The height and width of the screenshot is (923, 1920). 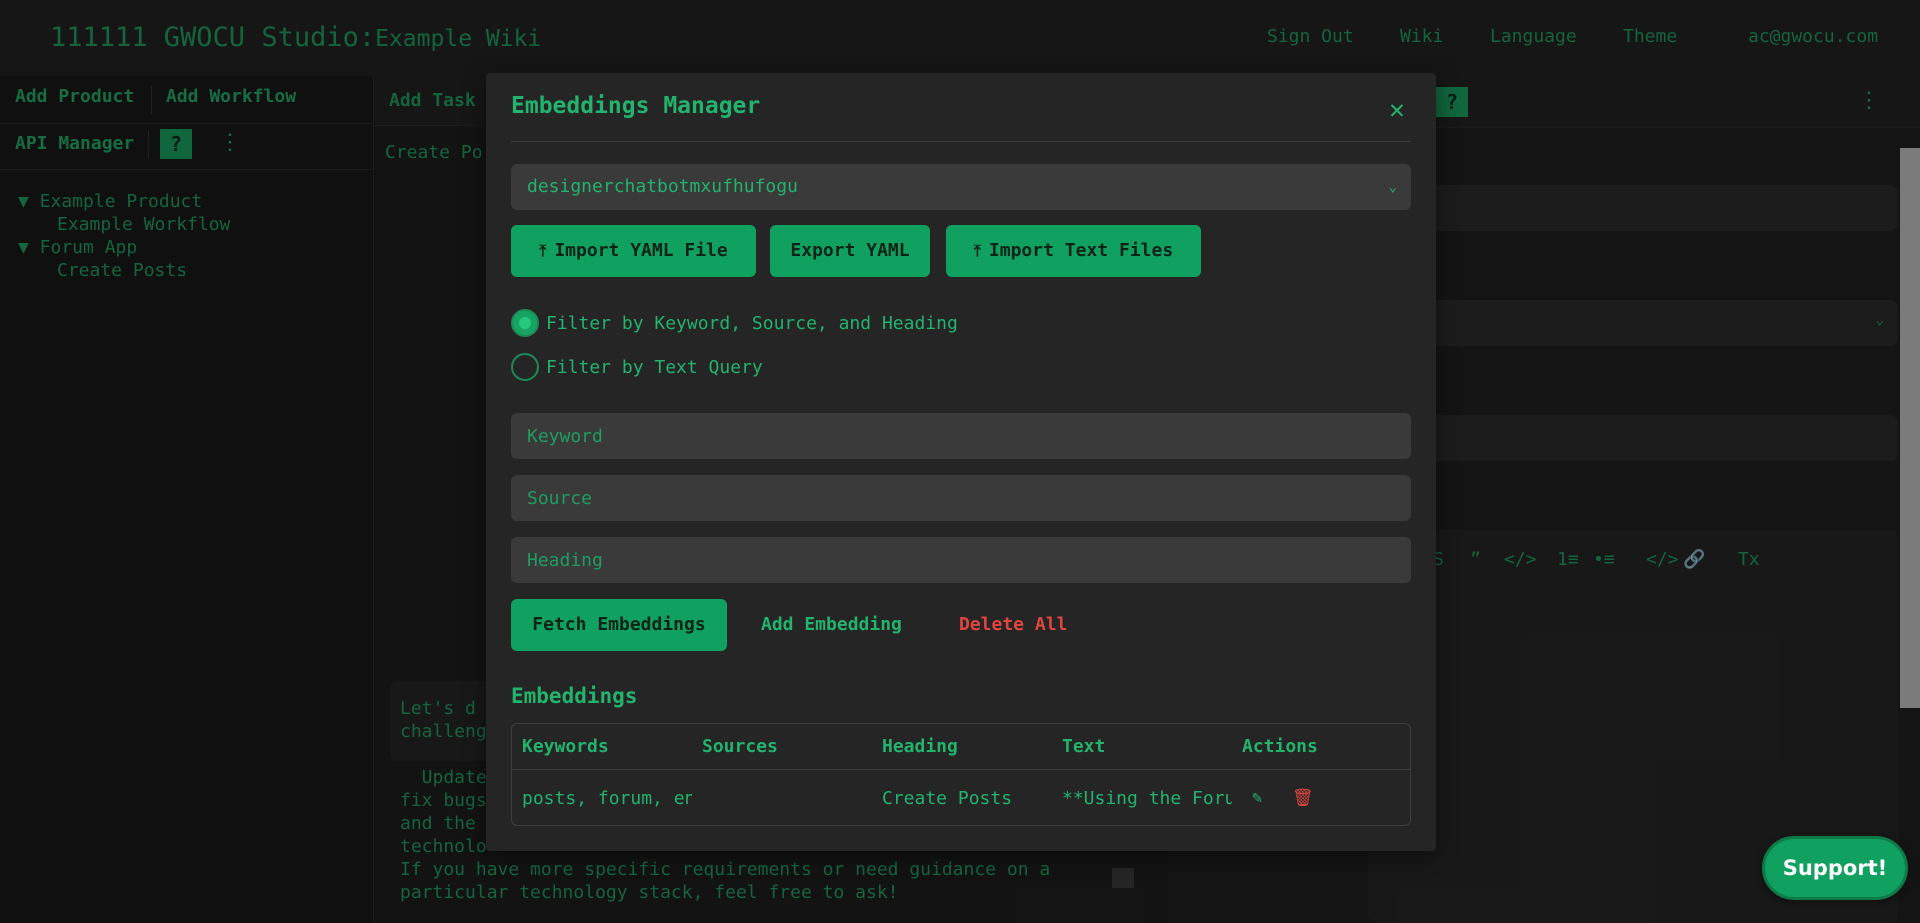 What do you see at coordinates (782, 797) in the screenshot?
I see `cell-sources` at bounding box center [782, 797].